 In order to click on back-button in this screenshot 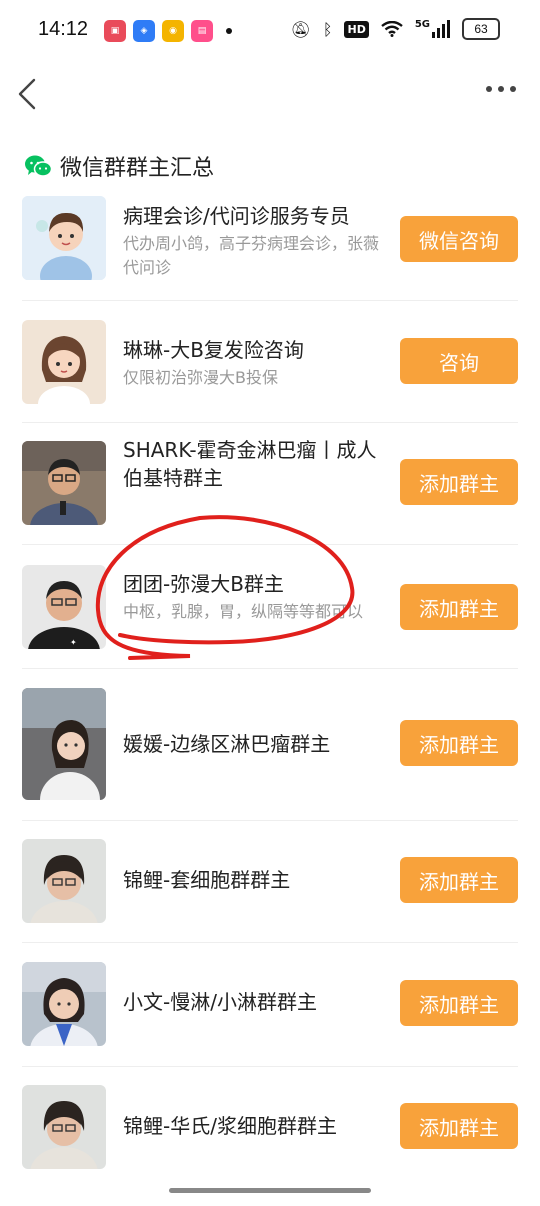, I will do `click(29, 94)`.